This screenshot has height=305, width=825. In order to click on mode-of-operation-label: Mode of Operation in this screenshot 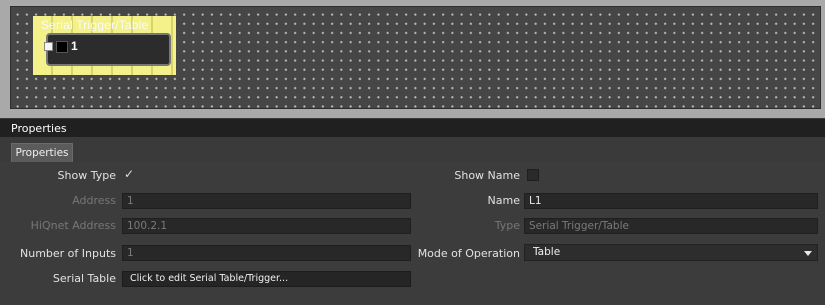, I will do `click(468, 253)`.